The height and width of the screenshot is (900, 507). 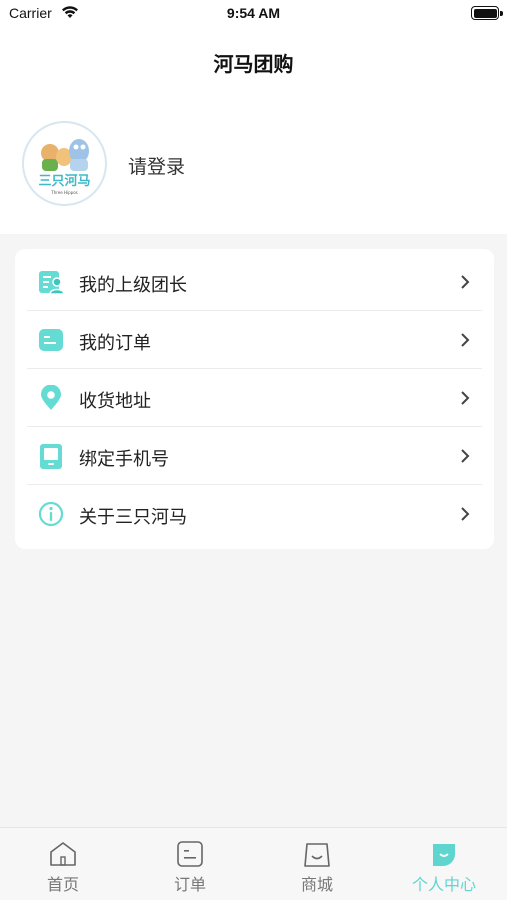 I want to click on menu-item-leader: 我的上级团长, so click(x=254, y=282).